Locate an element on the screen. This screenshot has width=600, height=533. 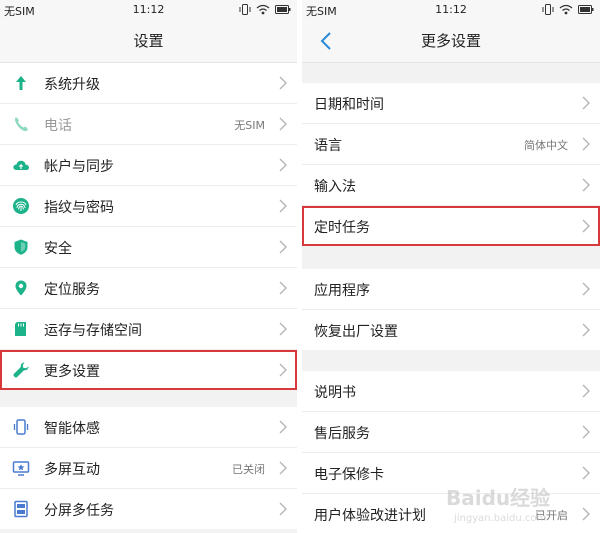
settings-item-label: 系统升级 is located at coordinates (72, 85).